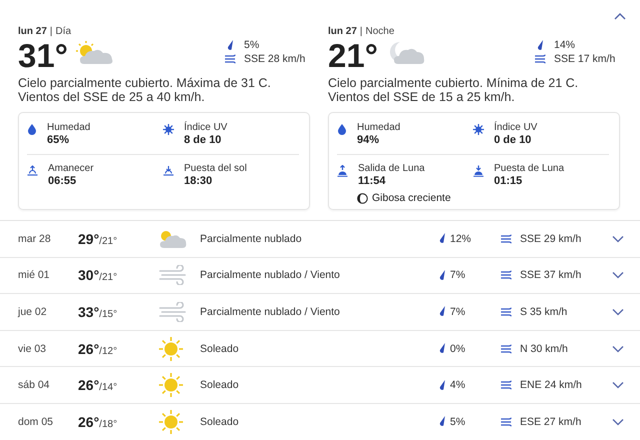  What do you see at coordinates (275, 59) in the screenshot?
I see `wind-speed: SSE 28 km/h` at bounding box center [275, 59].